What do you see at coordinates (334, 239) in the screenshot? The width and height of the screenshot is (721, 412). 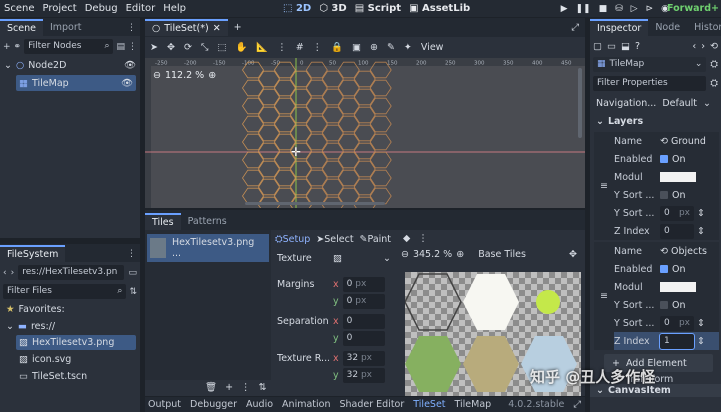 I see `select-mode: ➤Select` at bounding box center [334, 239].